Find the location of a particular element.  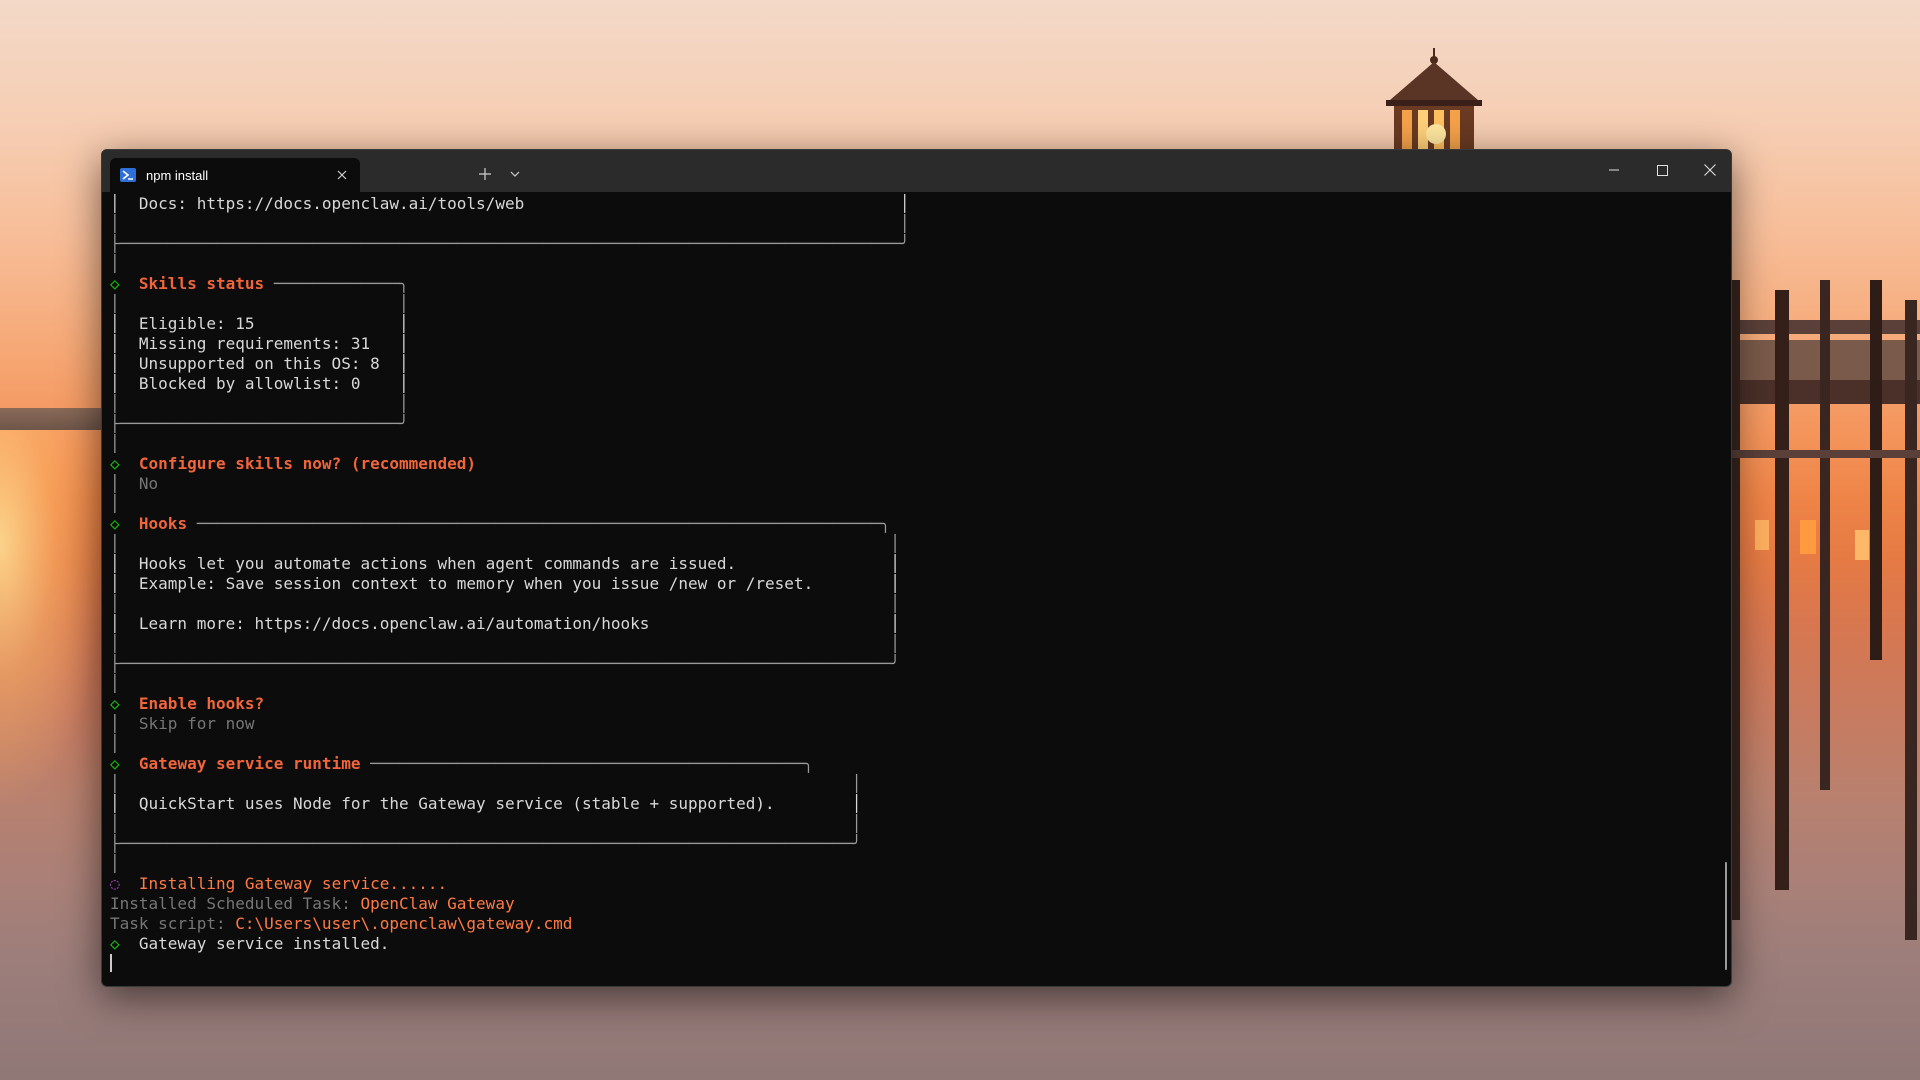

terminal-text: │ Eligible: 15 │ is located at coordinates (259, 323).